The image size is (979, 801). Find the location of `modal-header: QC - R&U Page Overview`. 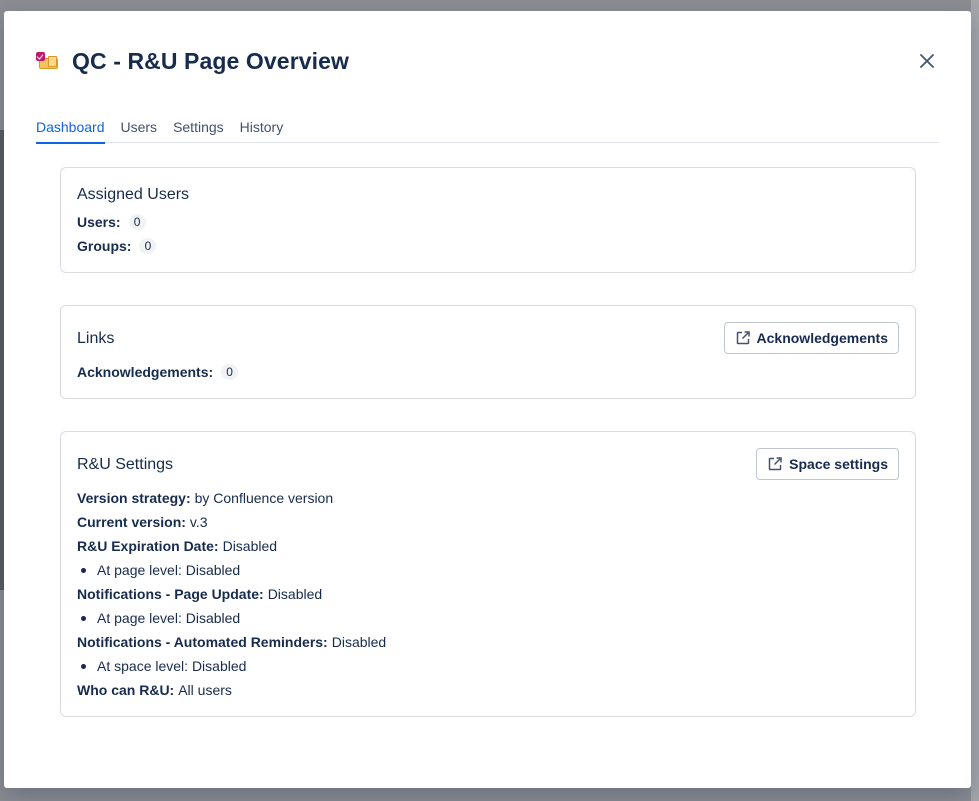

modal-header: QC - R&U Page Overview is located at coordinates (487, 61).